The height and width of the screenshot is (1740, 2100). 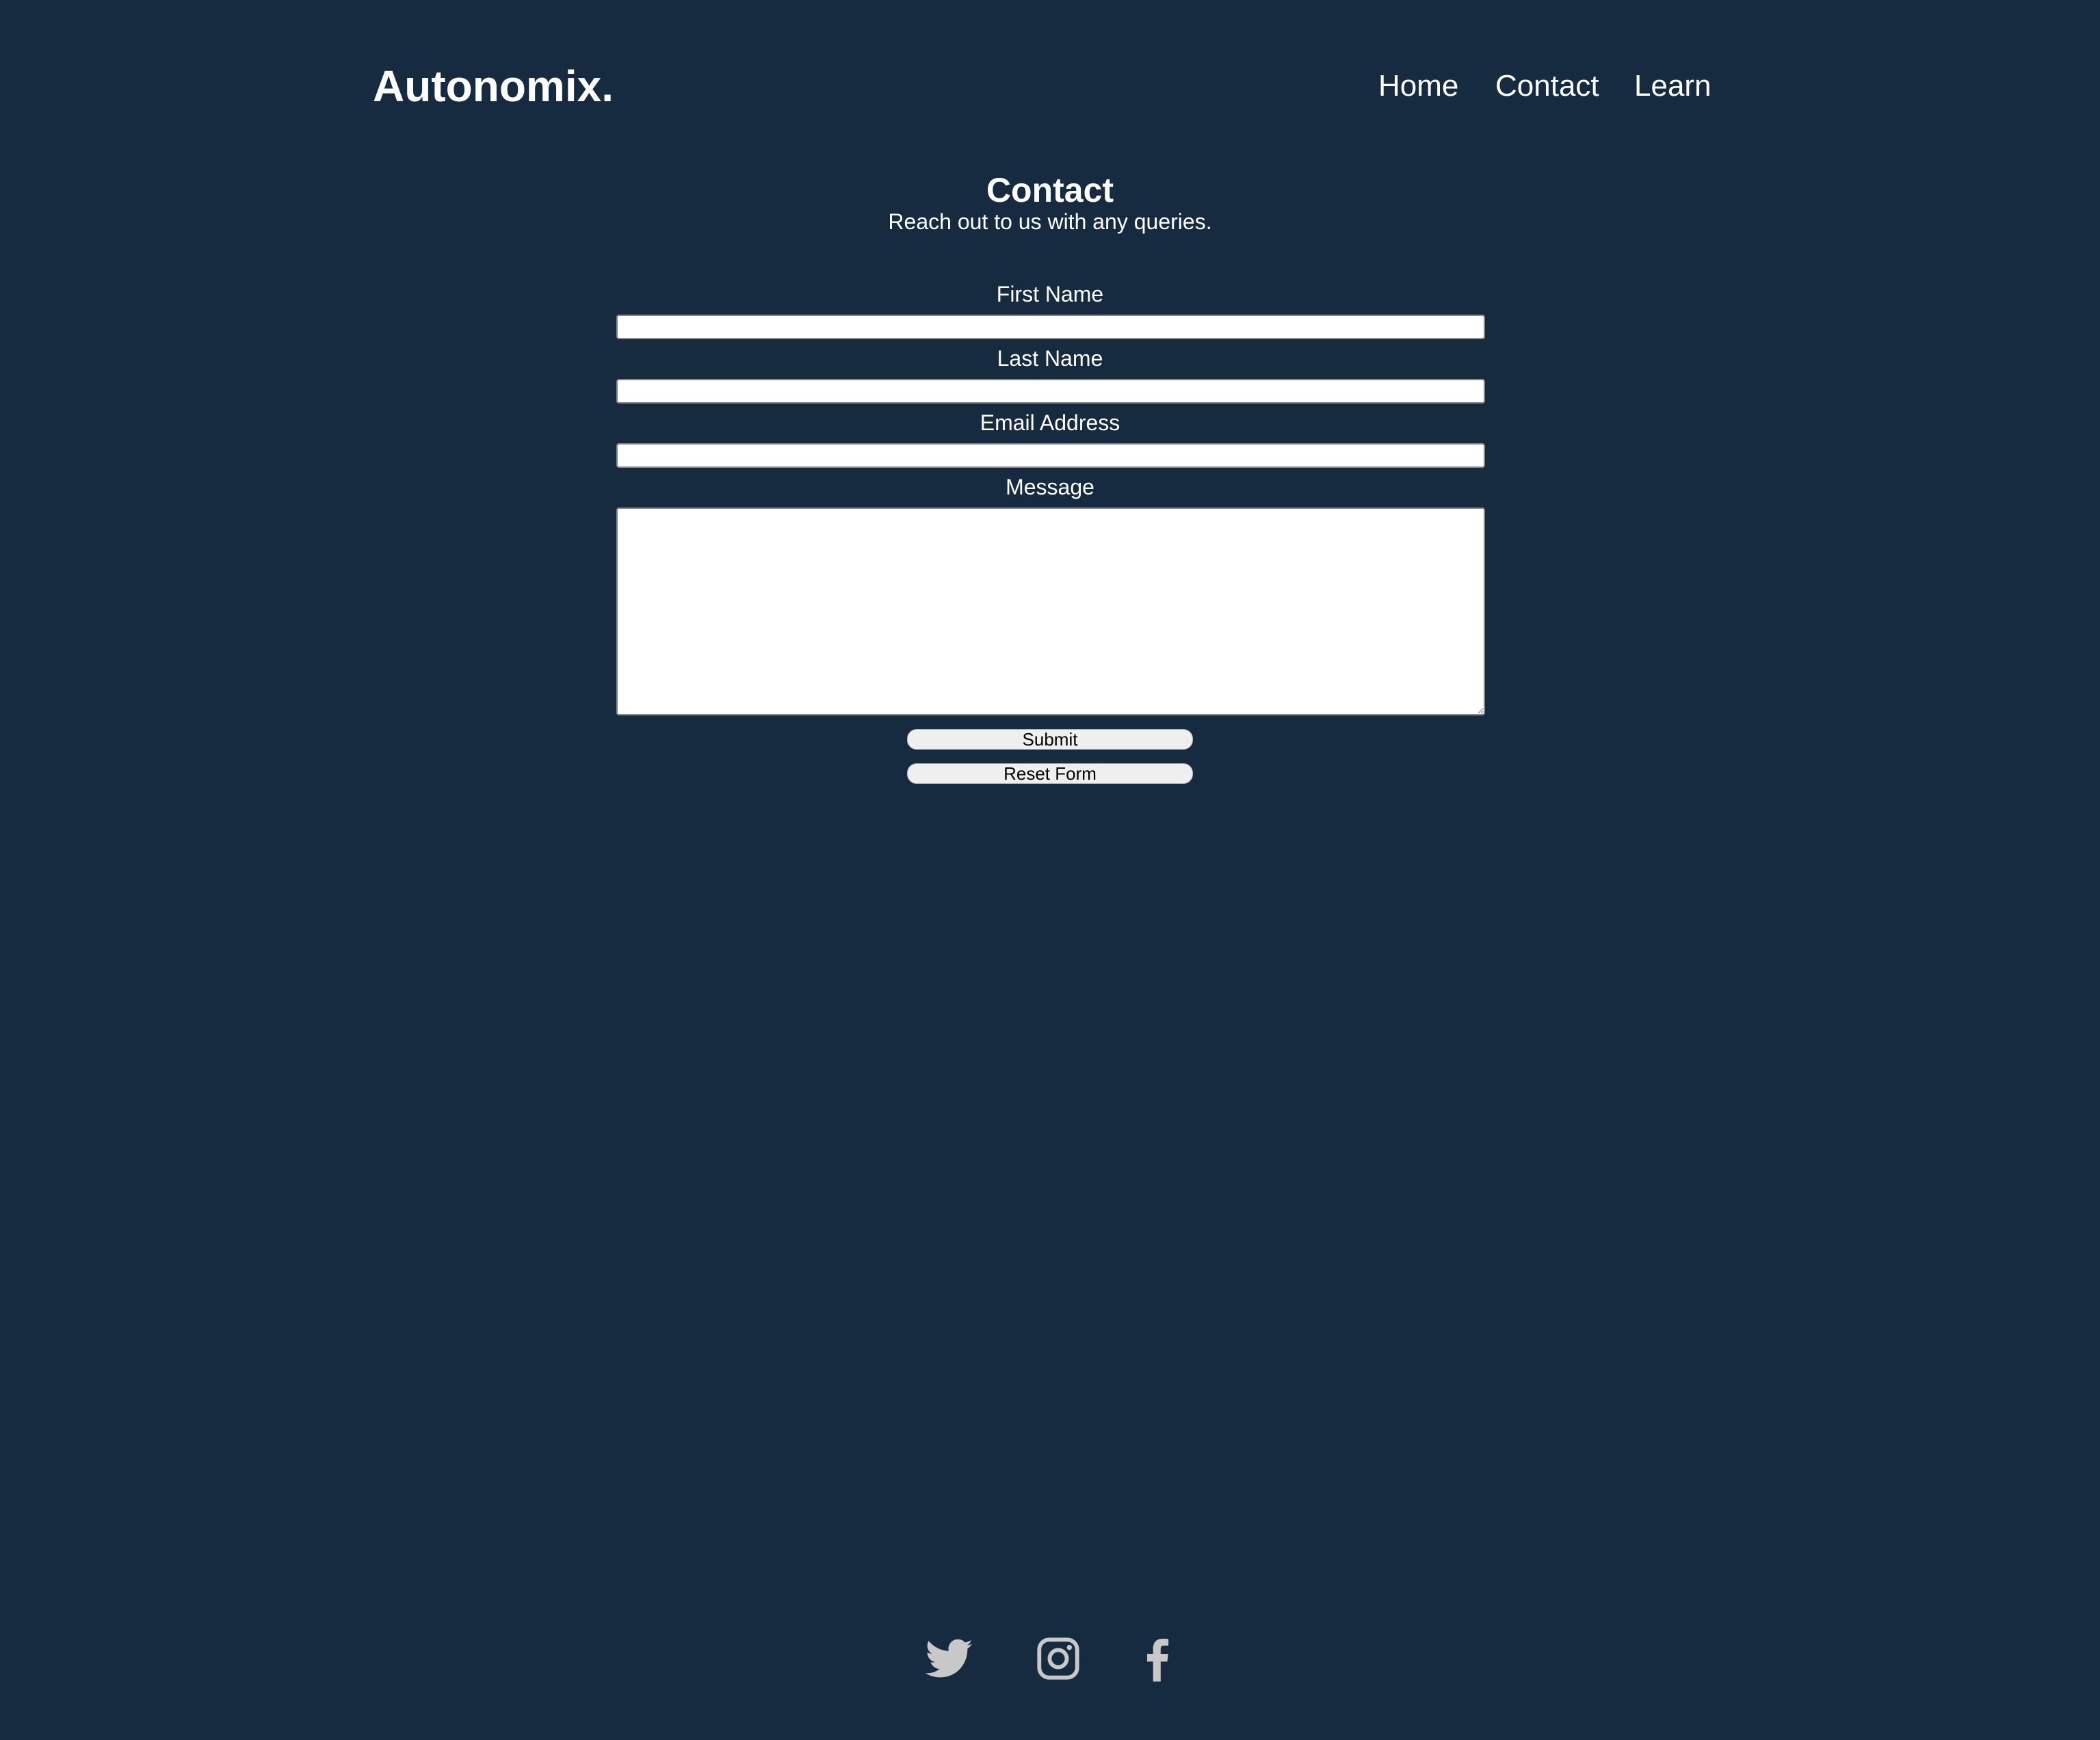 I want to click on nav-link-learn: Learn, so click(x=1672, y=86).